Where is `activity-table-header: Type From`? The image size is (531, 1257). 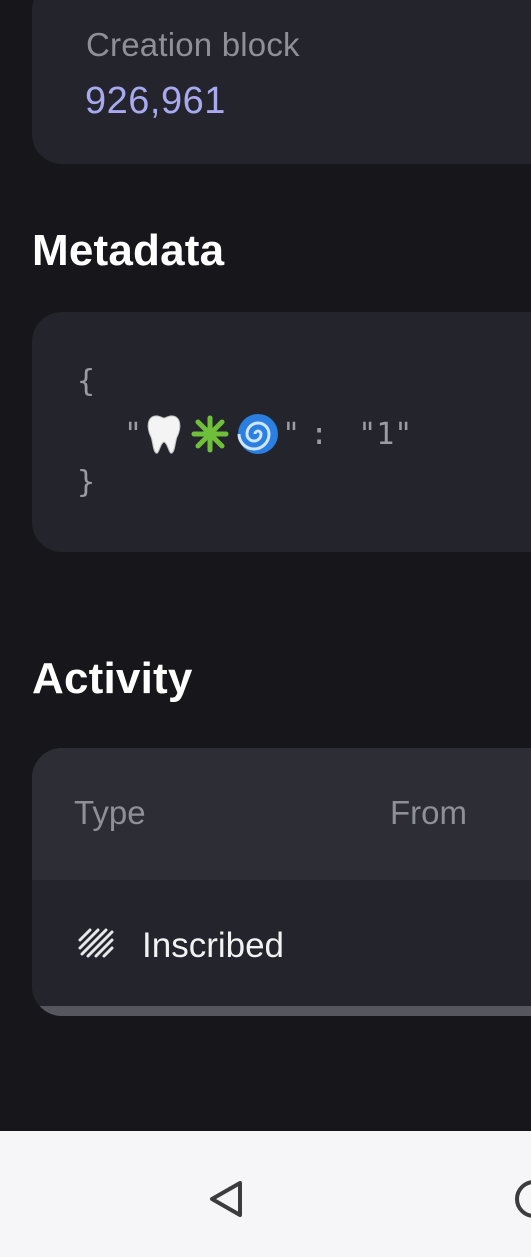 activity-table-header: Type From is located at coordinates (281, 814).